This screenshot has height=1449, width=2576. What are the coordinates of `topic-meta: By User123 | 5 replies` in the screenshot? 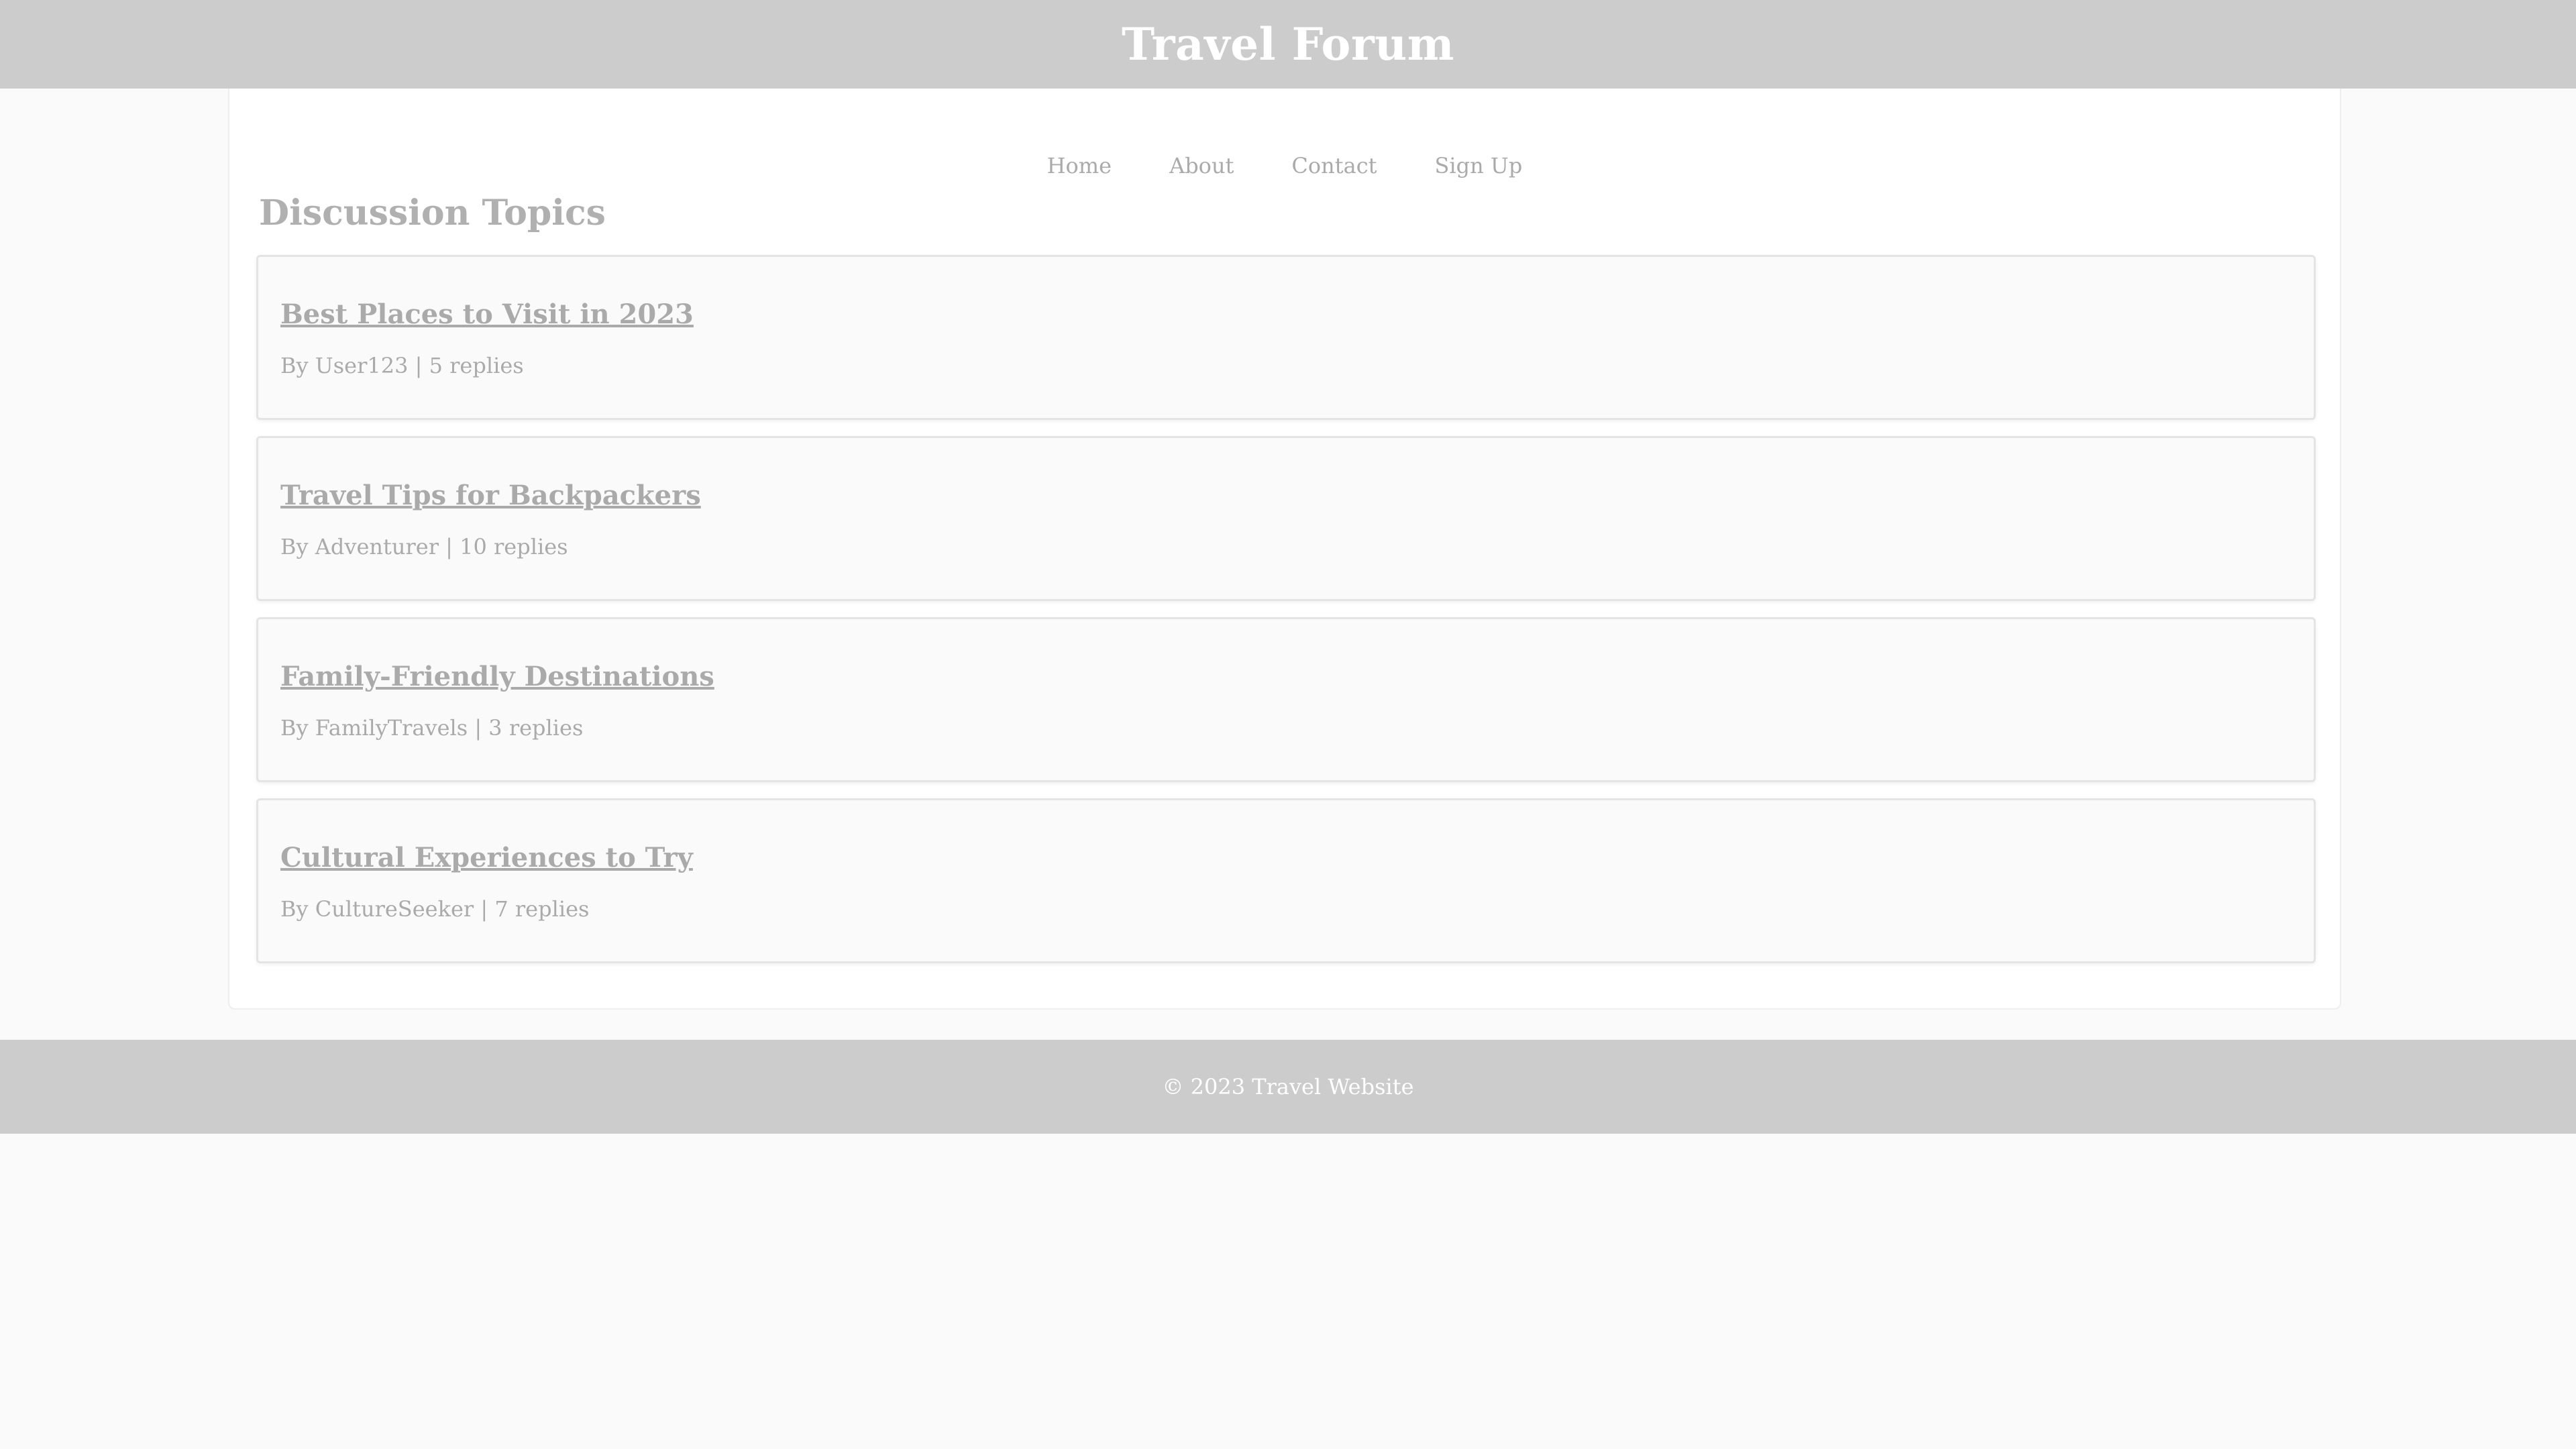 It's located at (402, 365).